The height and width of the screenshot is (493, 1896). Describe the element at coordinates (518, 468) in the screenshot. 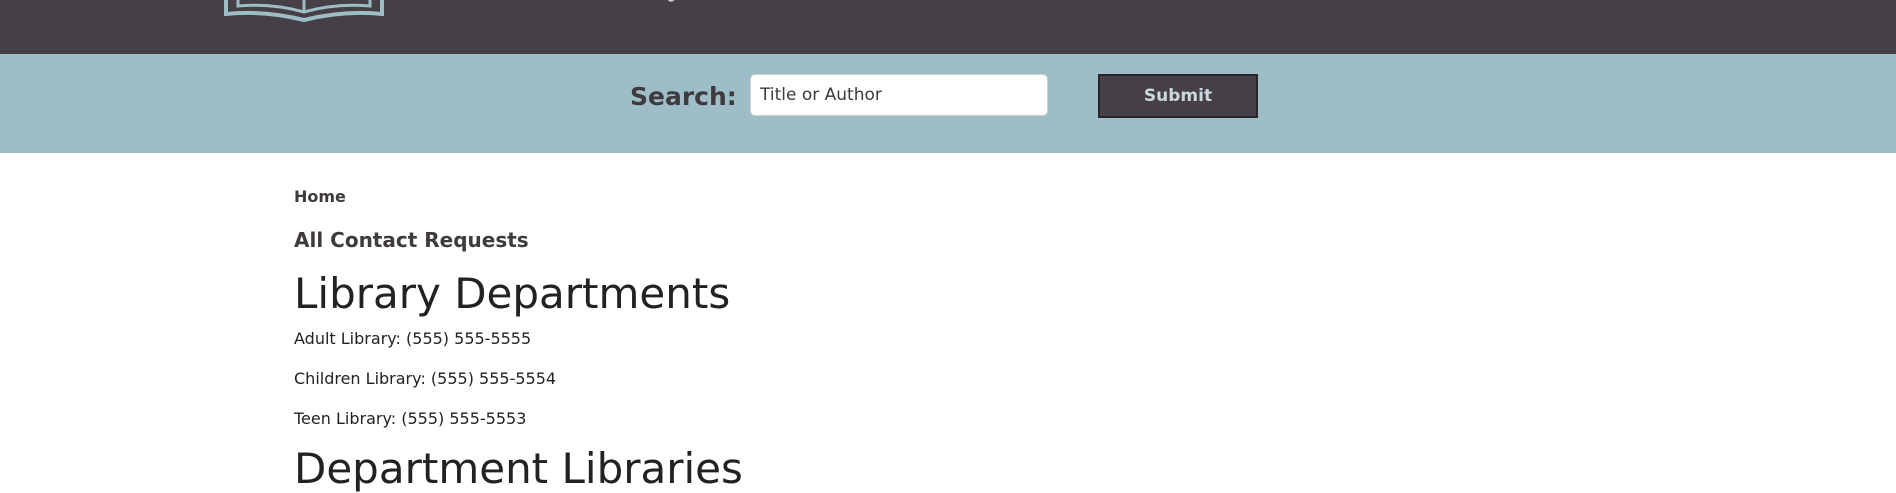

I see `section-heading-department-libraries: Department Libraries` at that location.